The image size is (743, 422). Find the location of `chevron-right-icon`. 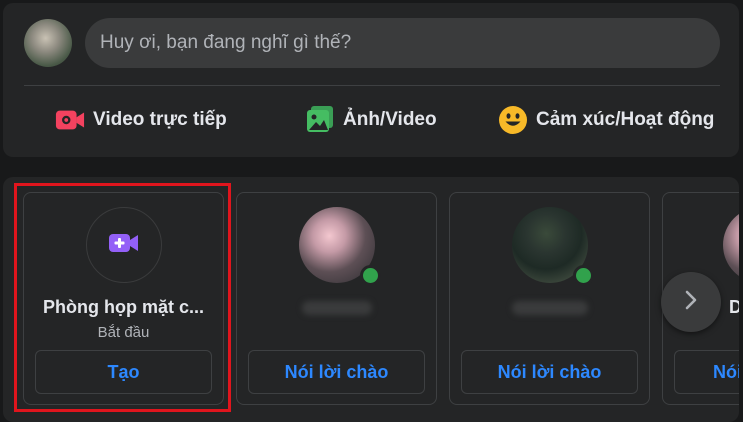

chevron-right-icon is located at coordinates (691, 302).